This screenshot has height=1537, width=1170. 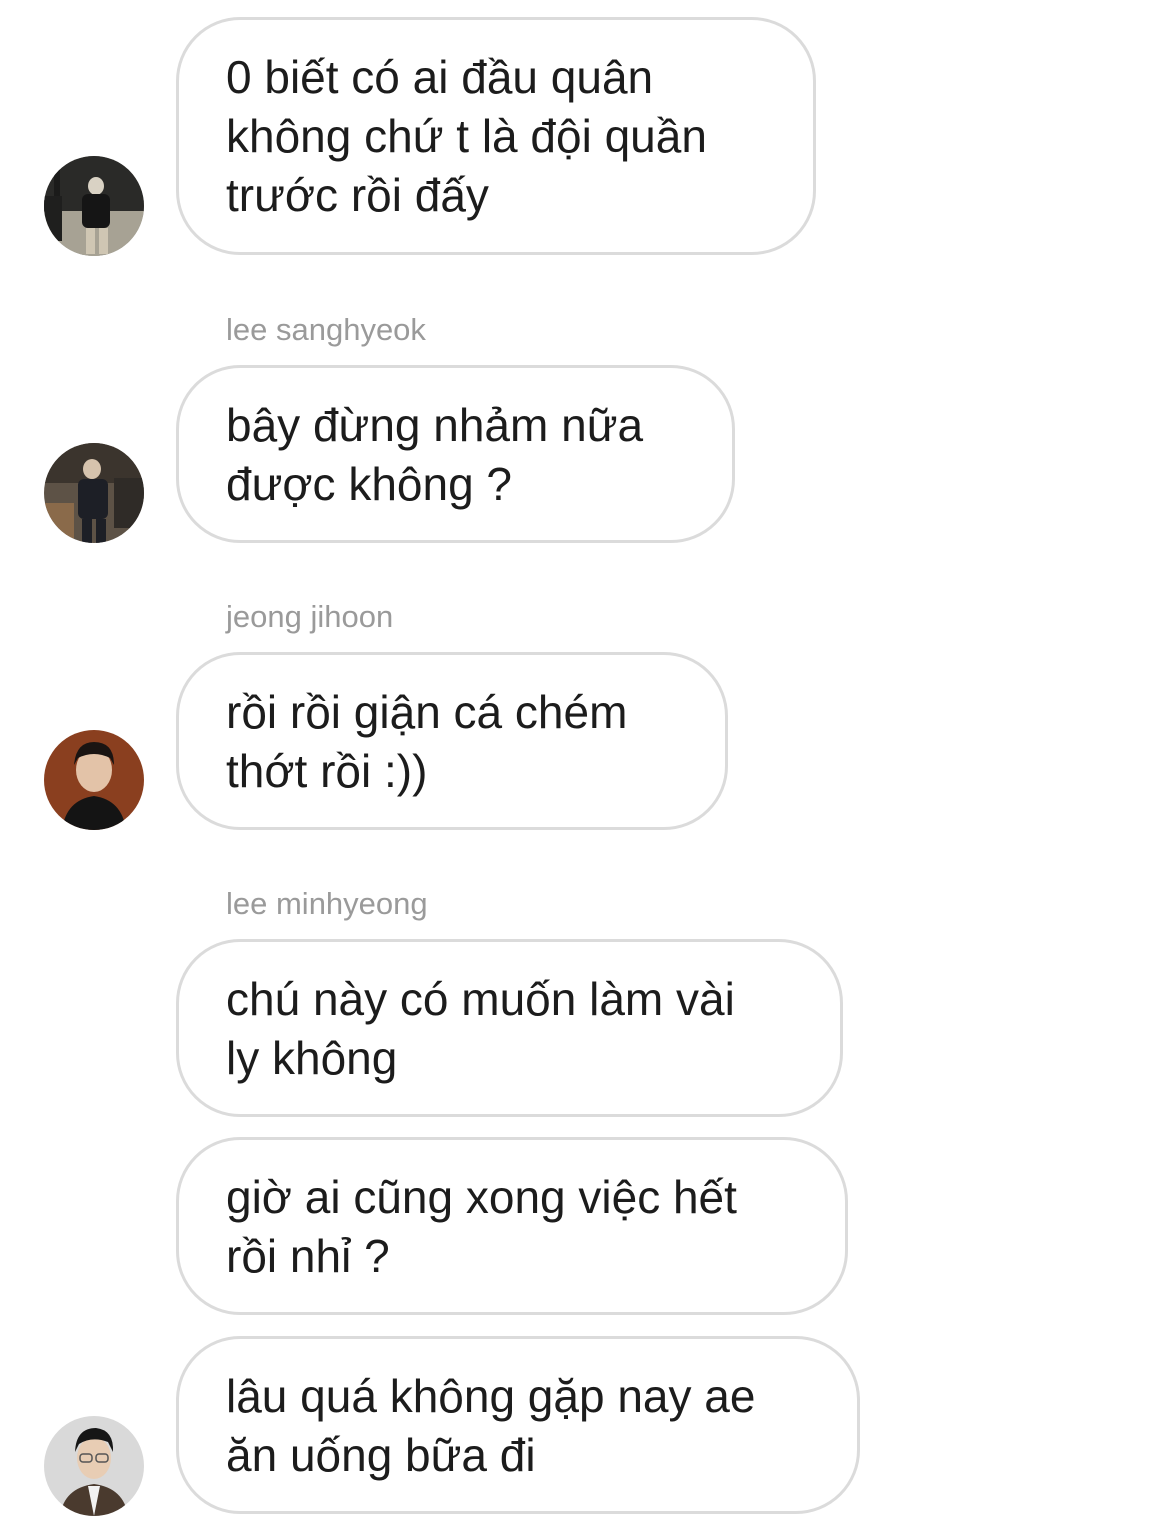 What do you see at coordinates (327, 903) in the screenshot?
I see `sender-name: lee minhyeong` at bounding box center [327, 903].